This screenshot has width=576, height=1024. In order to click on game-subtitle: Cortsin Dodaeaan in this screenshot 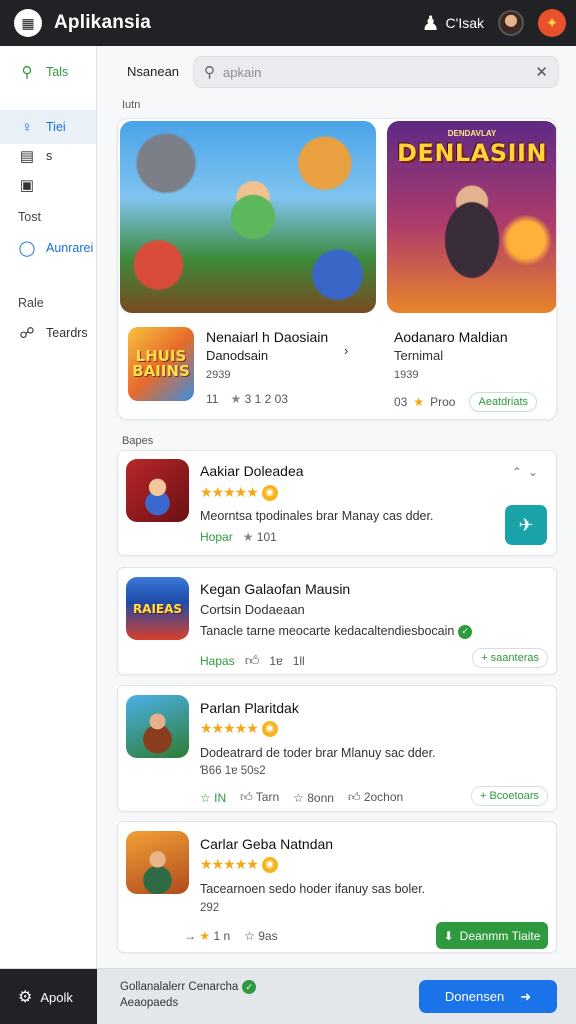, I will do `click(252, 609)`.